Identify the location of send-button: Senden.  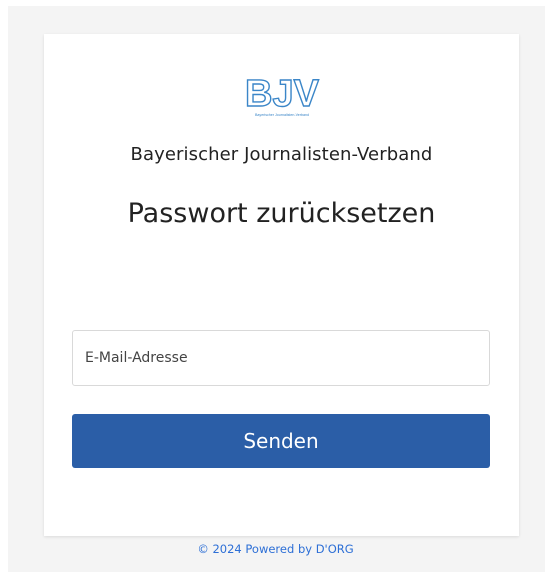
(281, 441).